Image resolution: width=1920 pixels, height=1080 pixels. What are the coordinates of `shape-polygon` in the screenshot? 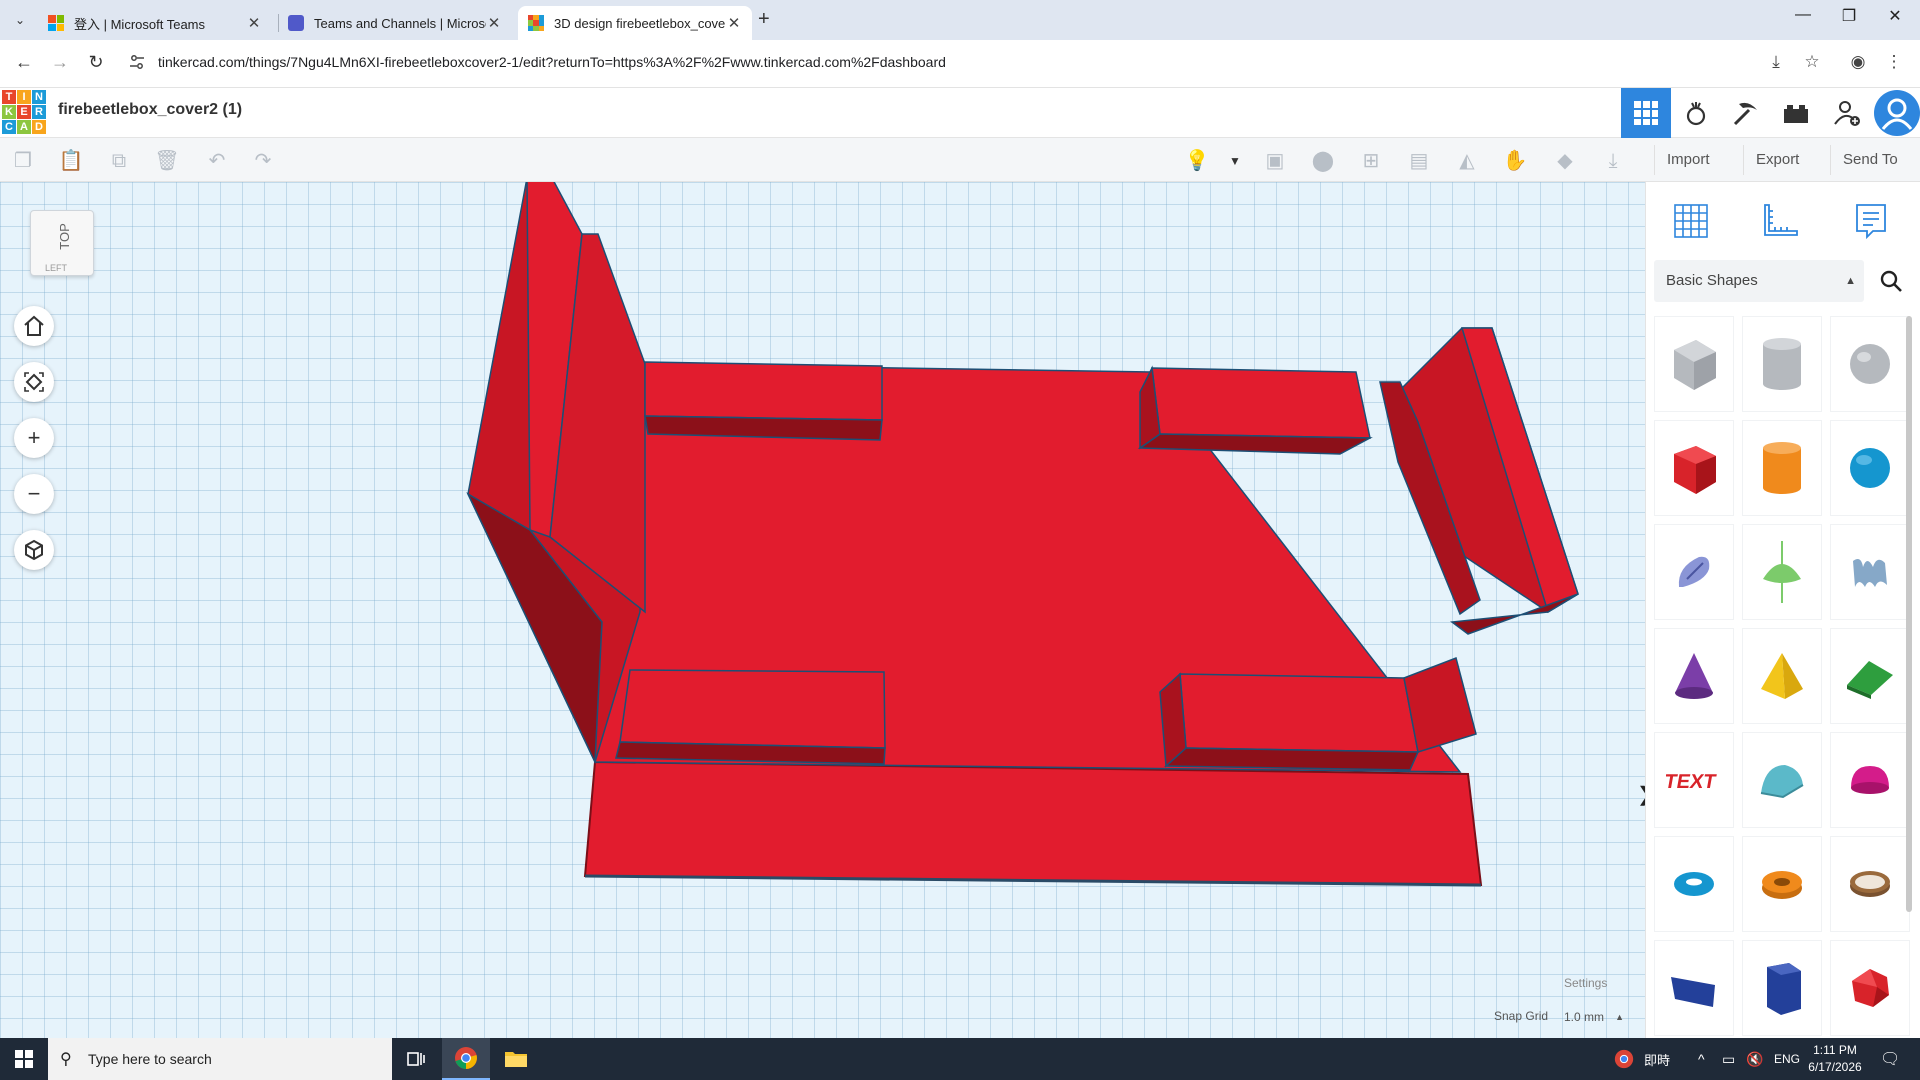 It's located at (1782, 988).